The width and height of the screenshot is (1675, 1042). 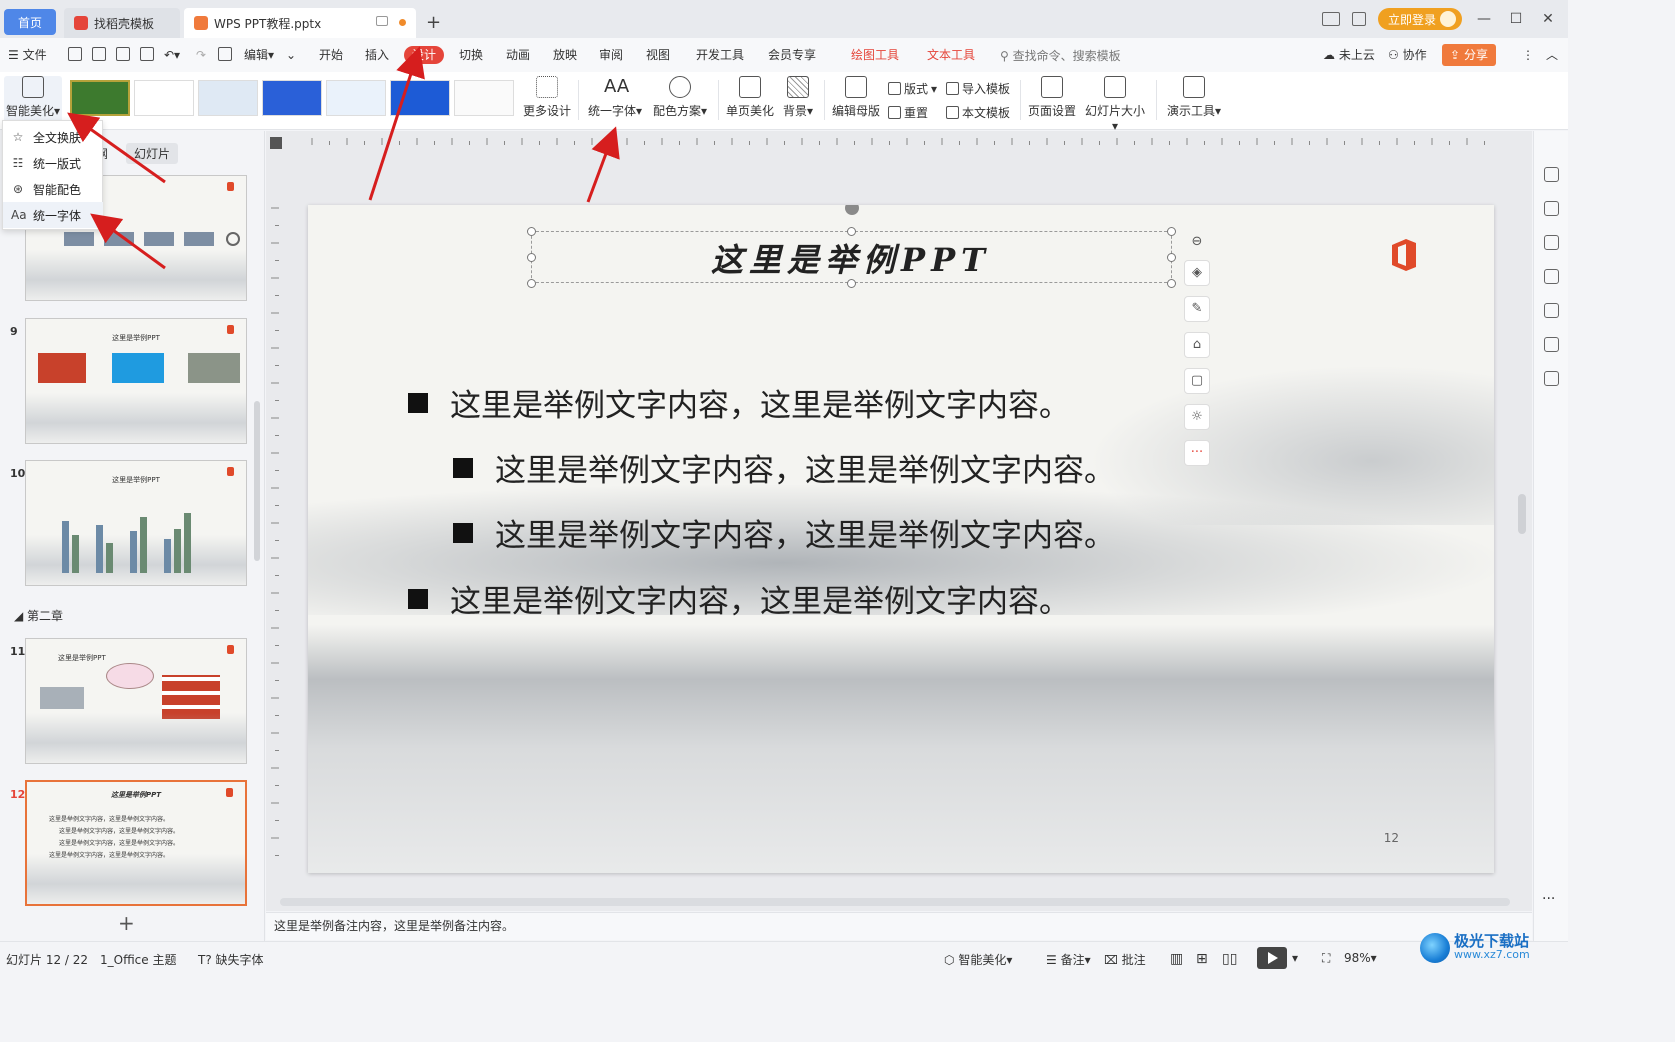 What do you see at coordinates (908, 112) in the screenshot?
I see `reset-button: 重置` at bounding box center [908, 112].